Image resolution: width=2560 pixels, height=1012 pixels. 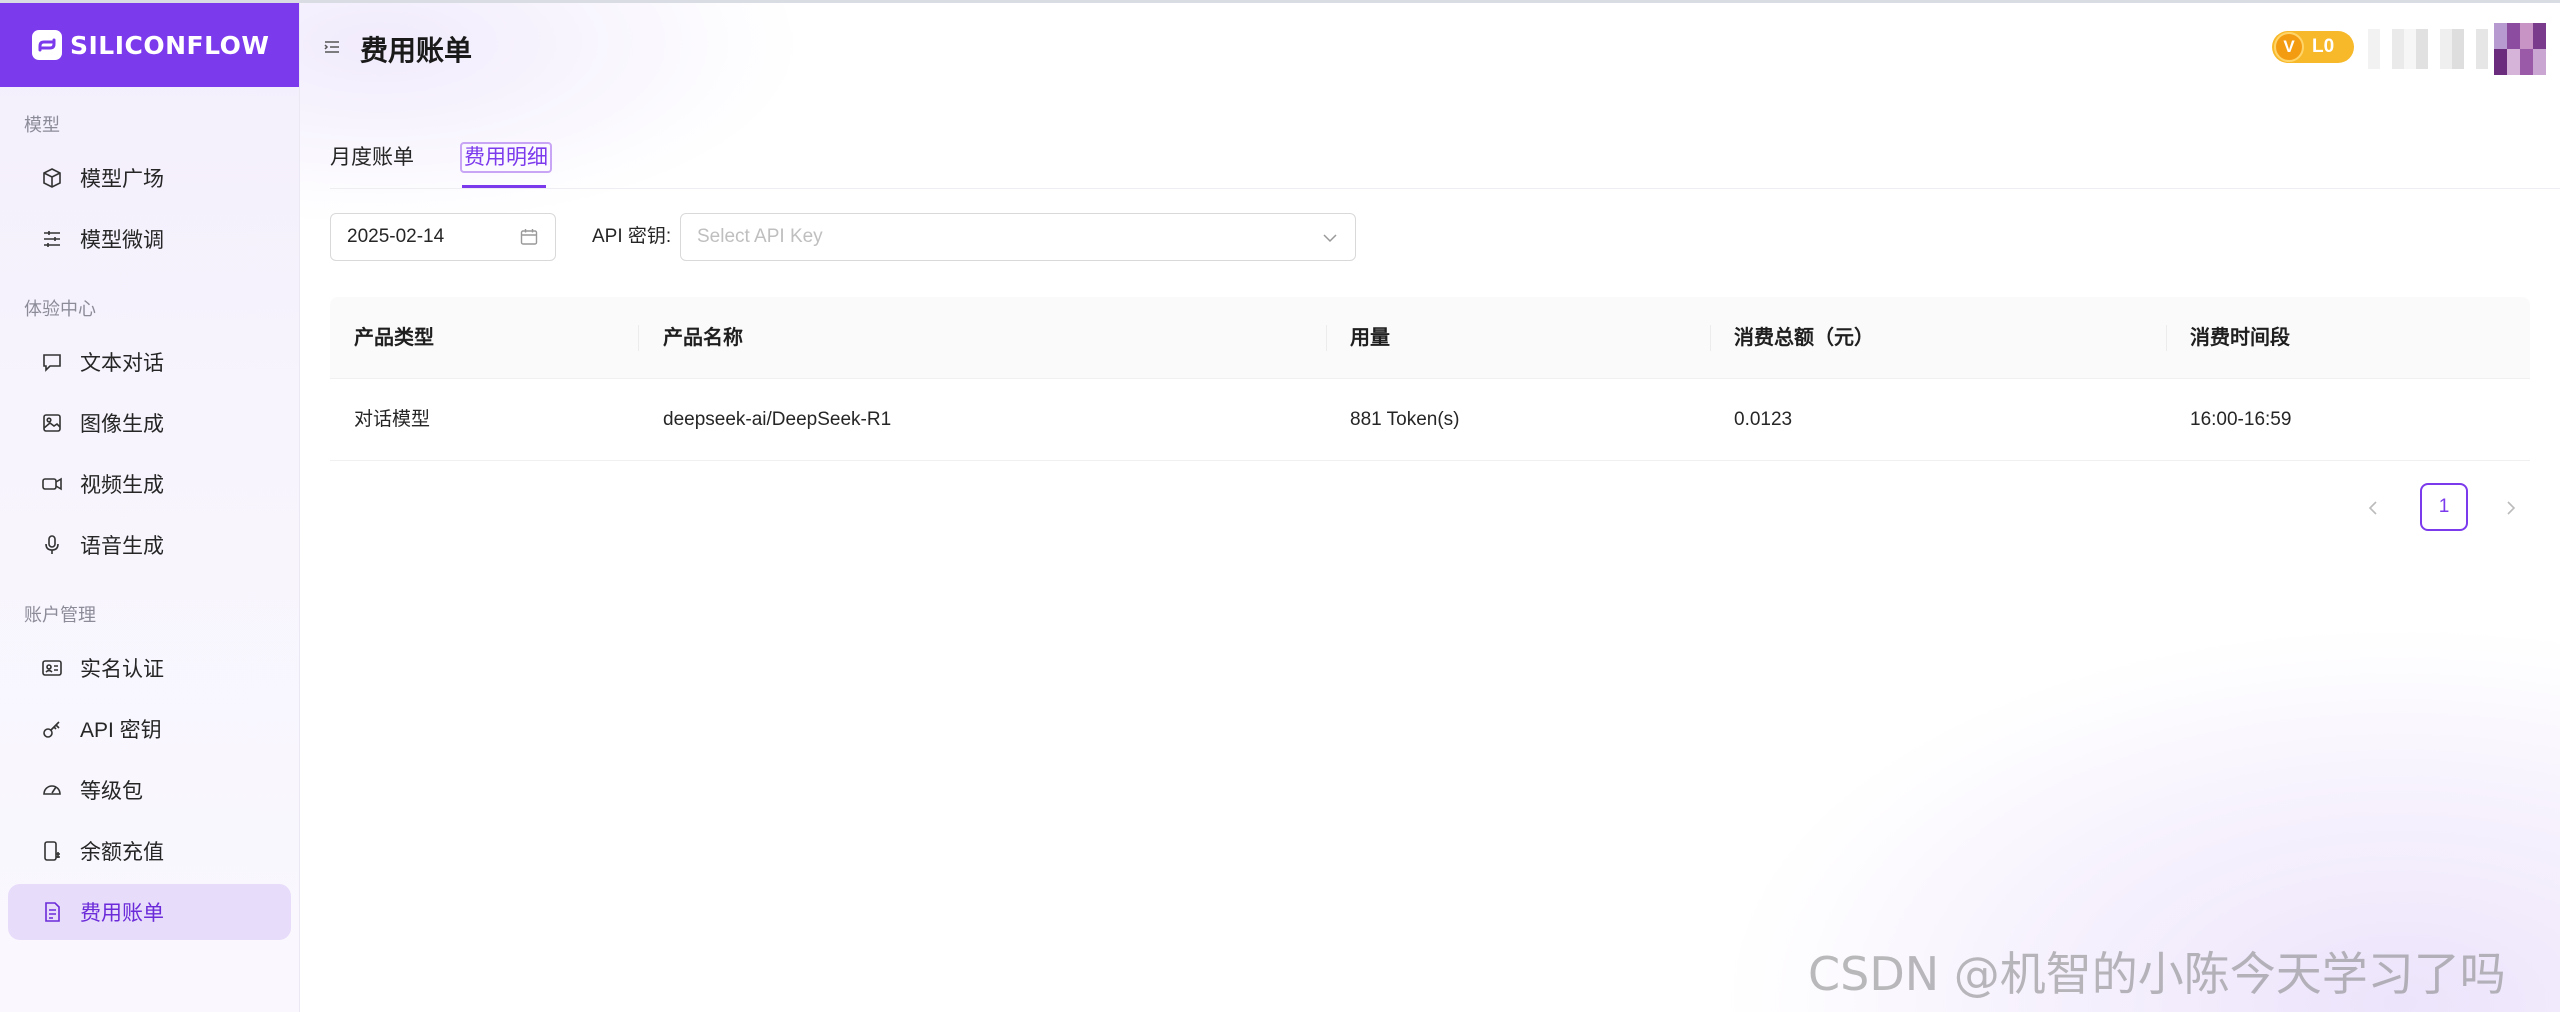 What do you see at coordinates (1445, 160) in the screenshot?
I see `billing-tabs: 月度账单 费用明细` at bounding box center [1445, 160].